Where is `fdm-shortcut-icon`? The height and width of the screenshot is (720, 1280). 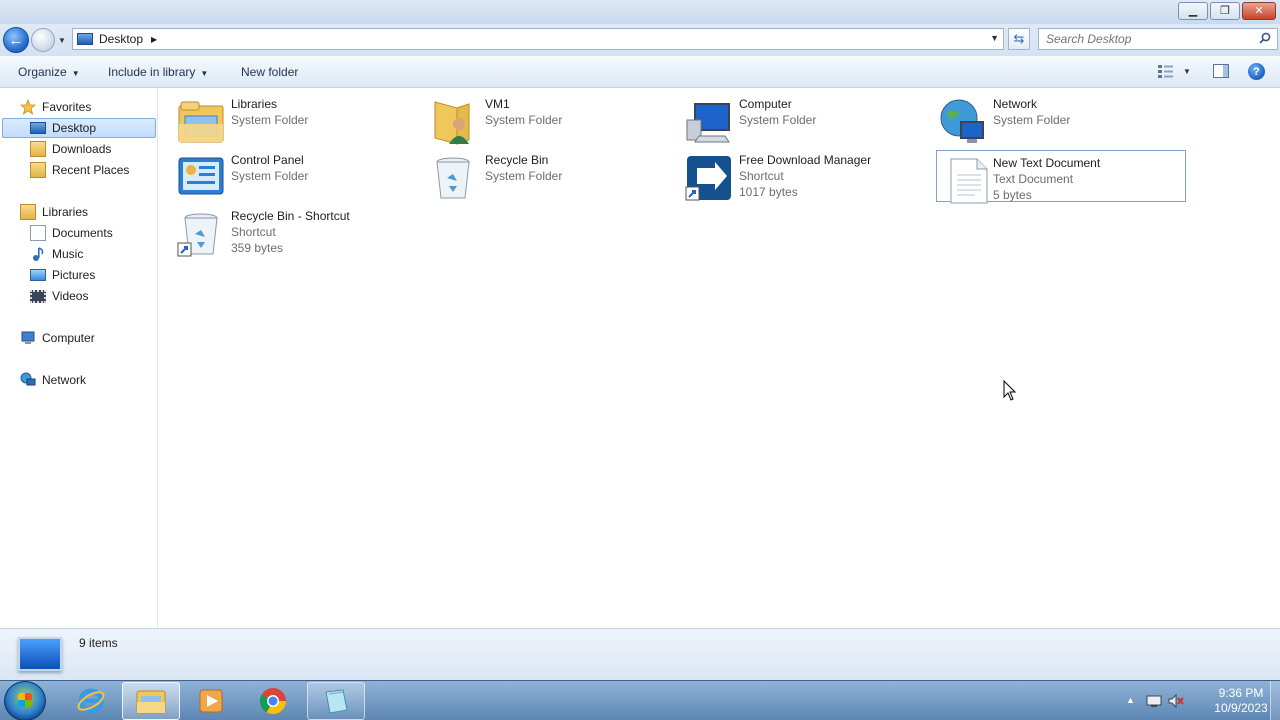 fdm-shortcut-icon is located at coordinates (708, 178).